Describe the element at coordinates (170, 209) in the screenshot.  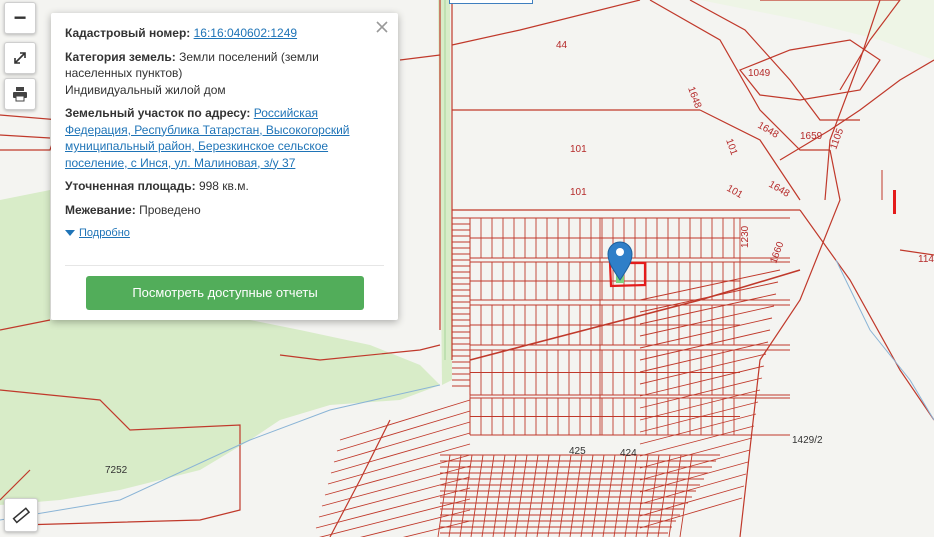
I see `survey-value: Проведено` at that location.